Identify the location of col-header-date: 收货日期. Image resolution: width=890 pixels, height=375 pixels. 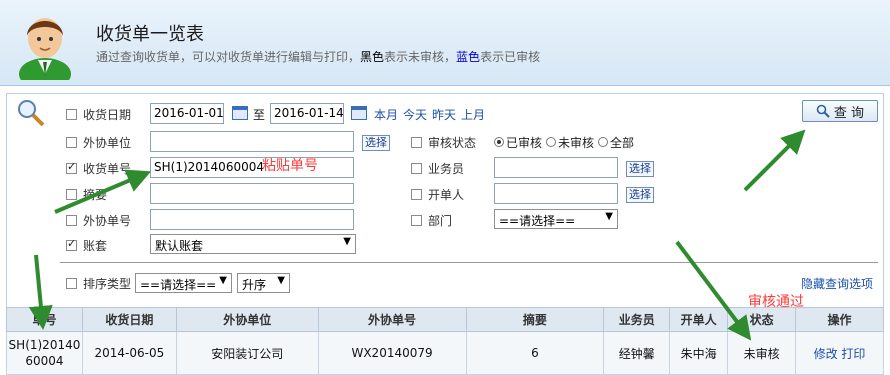
(129, 319).